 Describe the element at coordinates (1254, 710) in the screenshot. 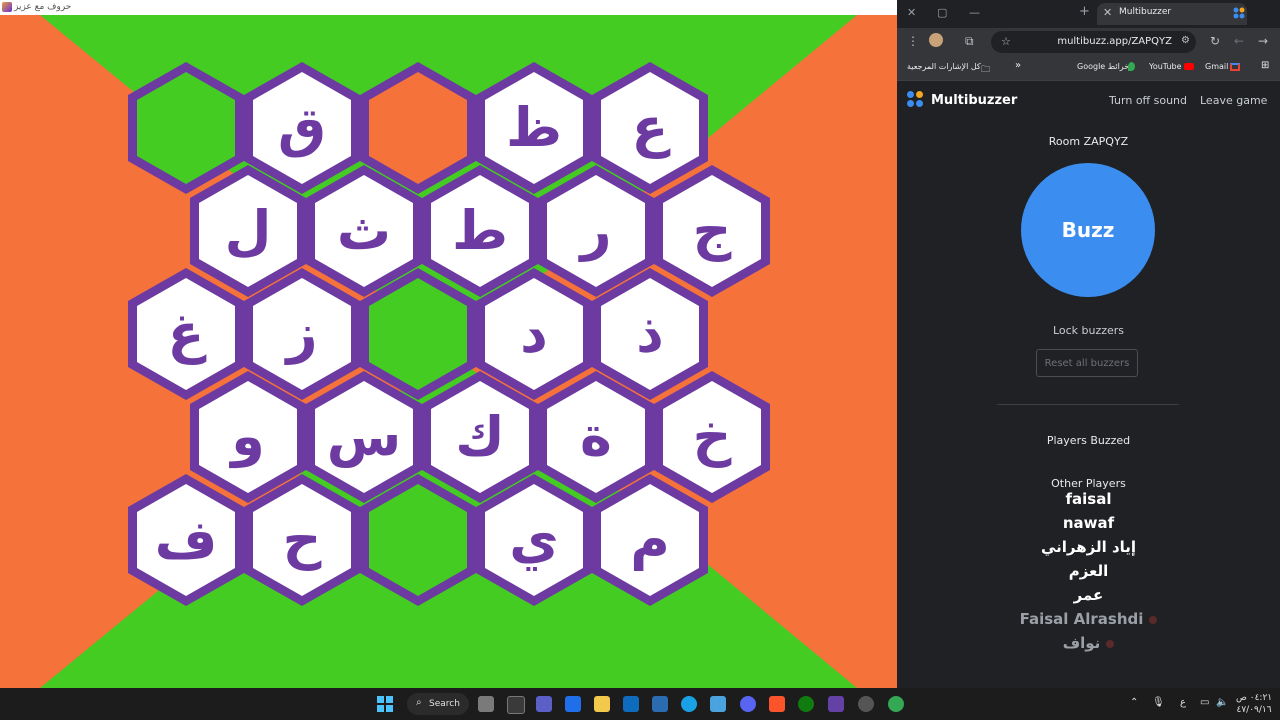

I see `clock-date: ٤٧/٠٩/١٦` at that location.